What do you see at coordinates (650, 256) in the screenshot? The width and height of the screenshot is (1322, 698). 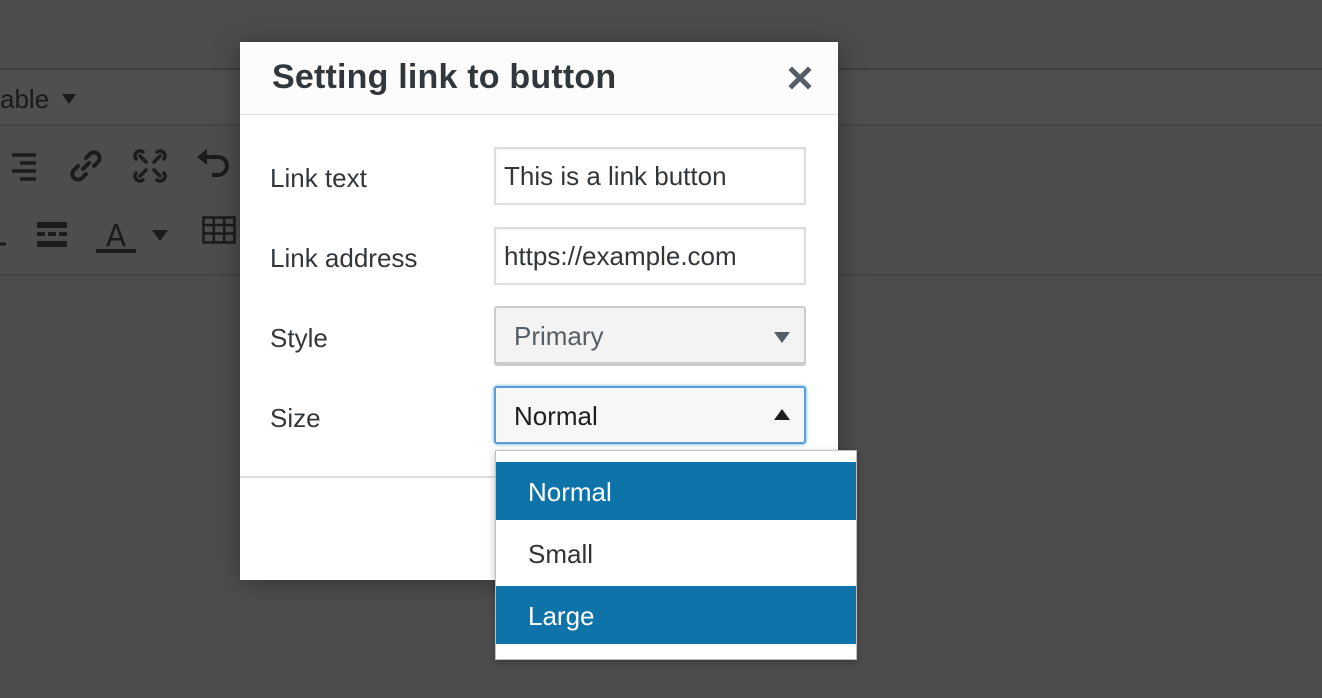 I see `link-address-input` at bounding box center [650, 256].